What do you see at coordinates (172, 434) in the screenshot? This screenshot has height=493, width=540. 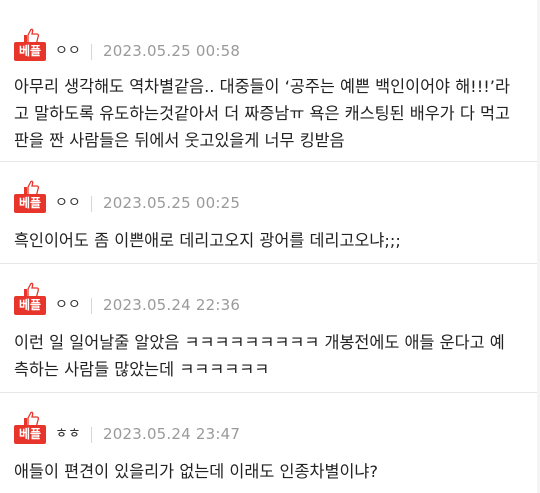 I see `comment-date: 2023.05.24 23:47` at bounding box center [172, 434].